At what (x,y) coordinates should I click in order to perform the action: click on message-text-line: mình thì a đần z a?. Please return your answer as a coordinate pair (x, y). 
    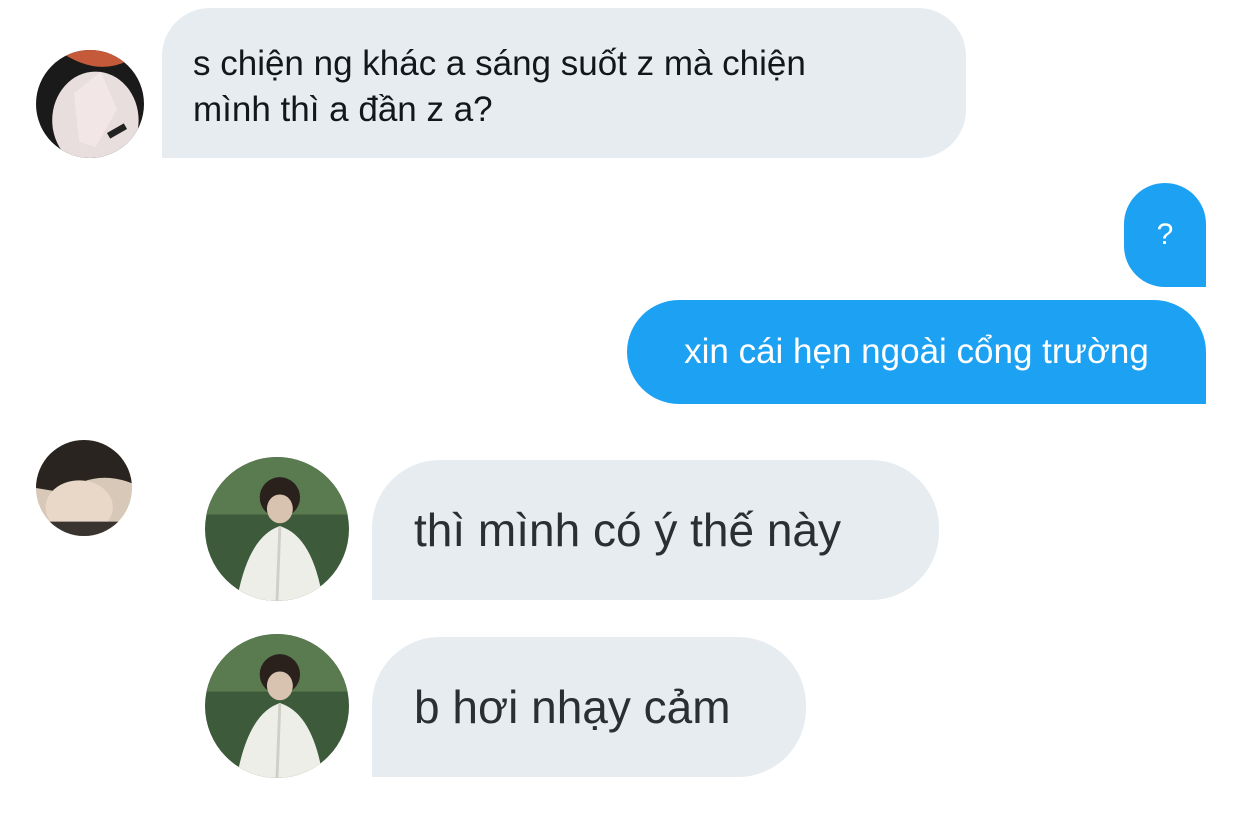
    Looking at the image, I should click on (343, 109).